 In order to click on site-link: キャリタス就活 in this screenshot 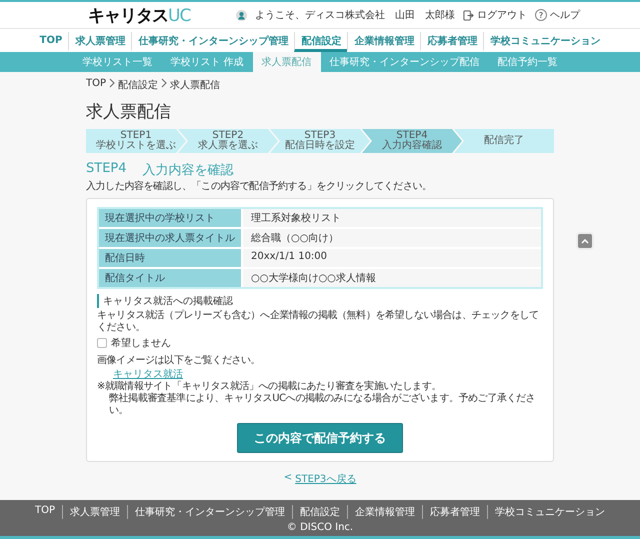, I will do `click(328, 374)`.